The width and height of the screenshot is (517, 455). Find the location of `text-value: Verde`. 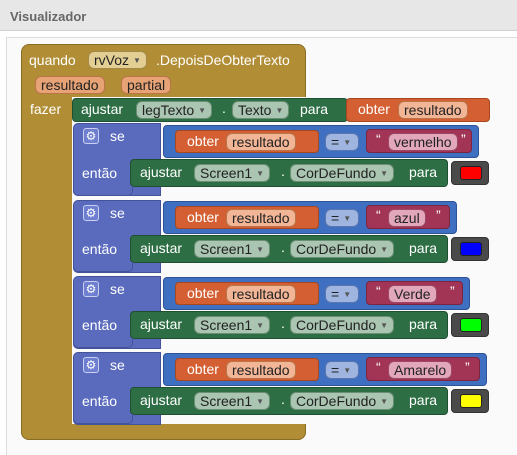

text-value: Verde is located at coordinates (412, 294).